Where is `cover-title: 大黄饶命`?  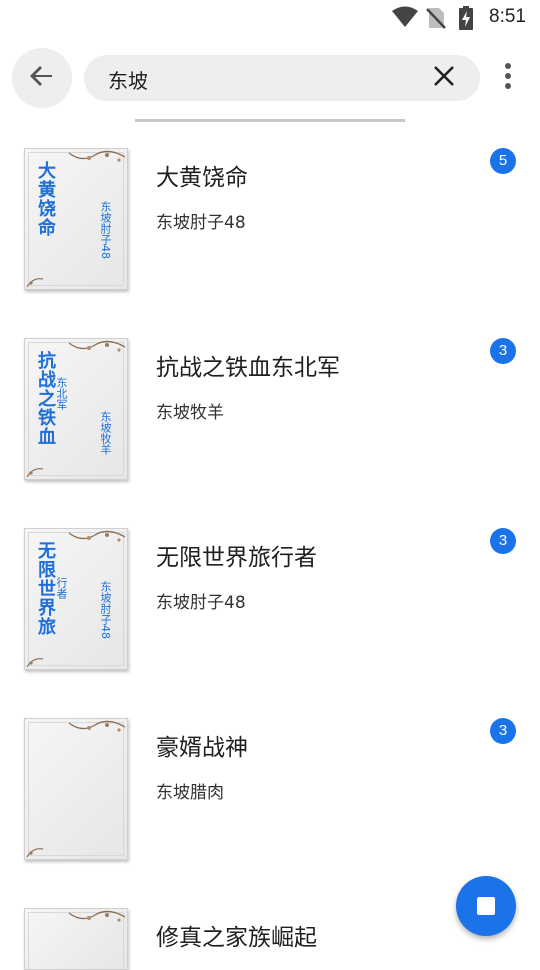 cover-title: 大黄饶命 is located at coordinates (45, 199).